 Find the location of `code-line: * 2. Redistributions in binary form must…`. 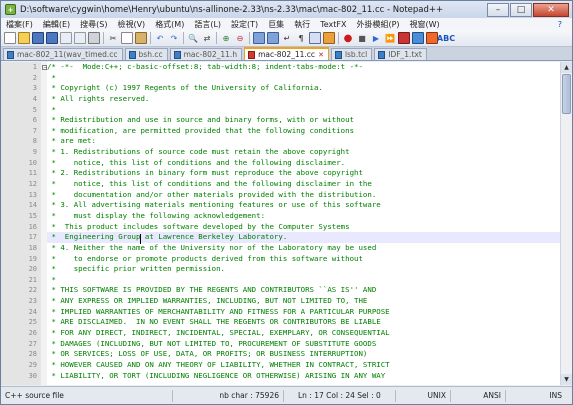

code-line: * 2. Redistributions in binary form must… is located at coordinates (309, 173).